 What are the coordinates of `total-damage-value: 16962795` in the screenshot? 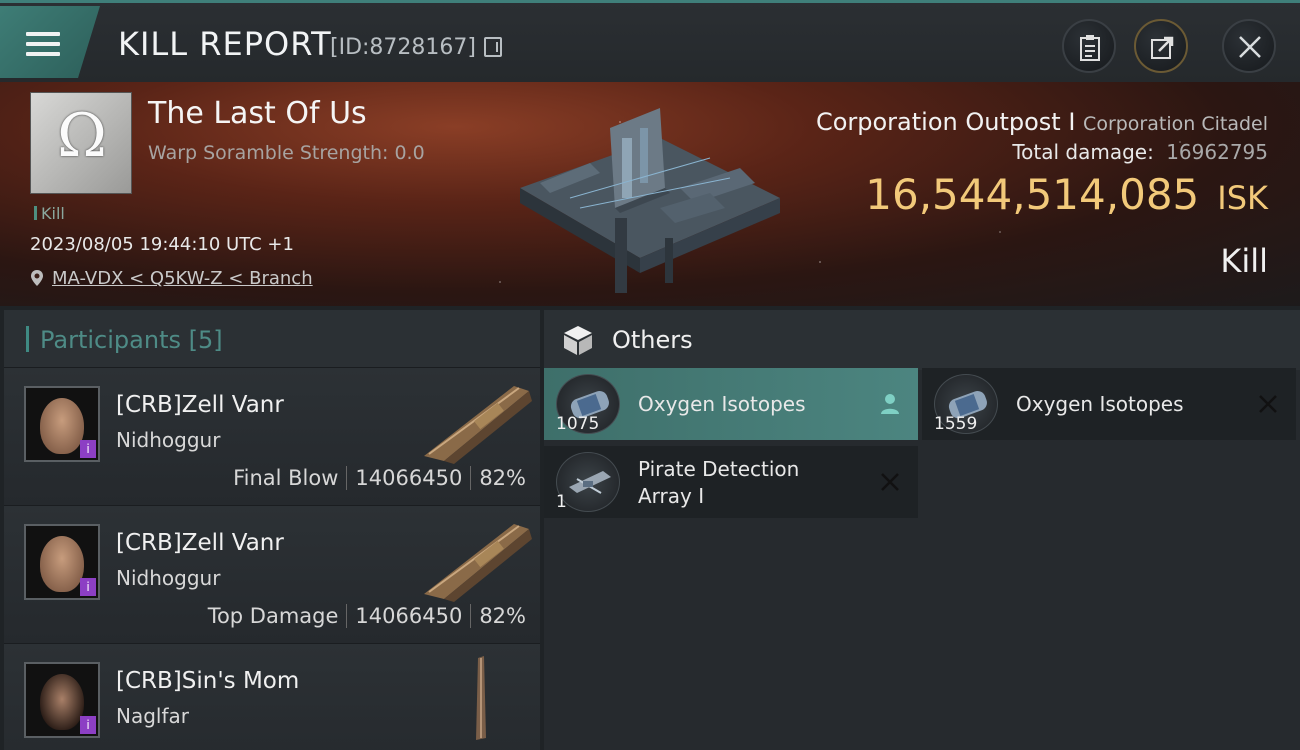 It's located at (1217, 152).